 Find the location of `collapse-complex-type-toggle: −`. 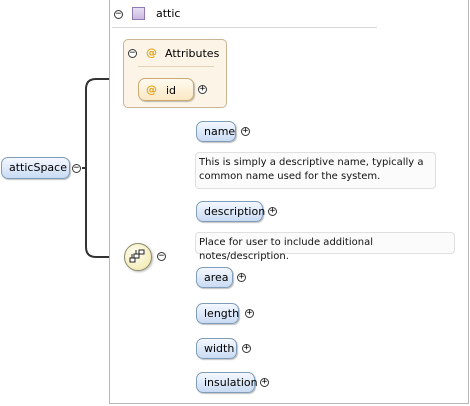

collapse-complex-type-toggle: − is located at coordinates (118, 14).